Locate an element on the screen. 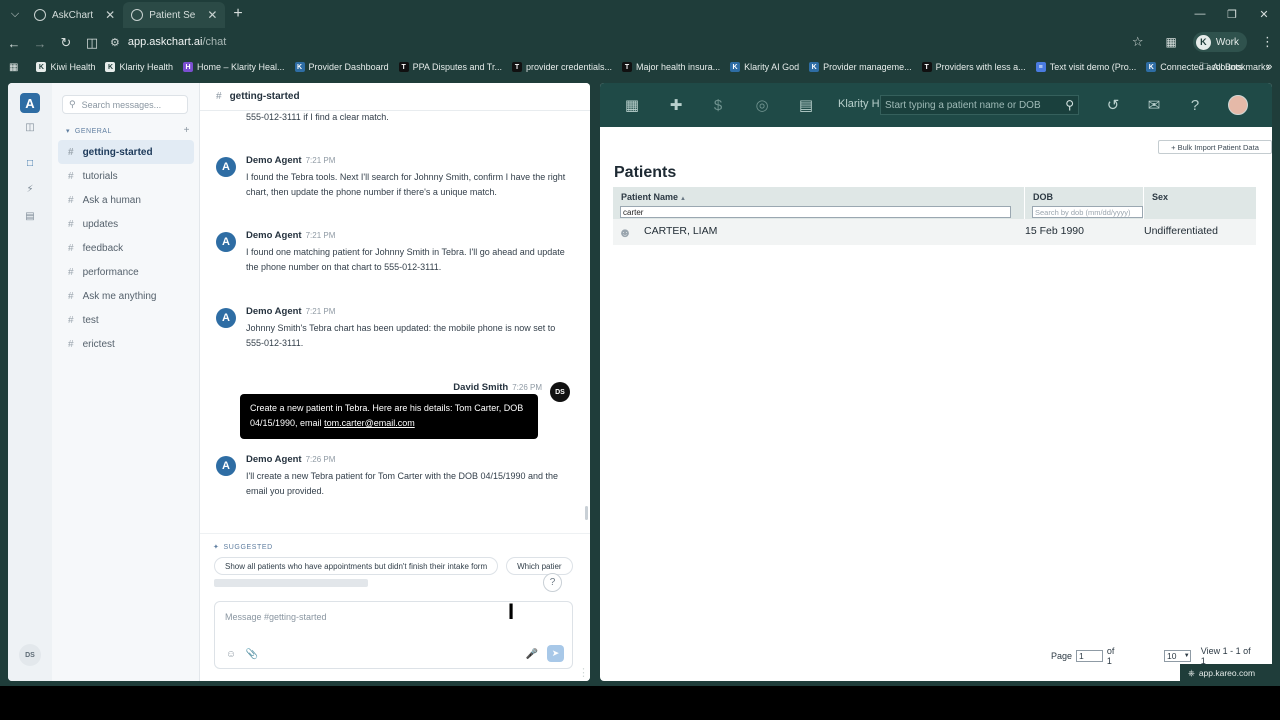  new-tab-plus-icon: + is located at coordinates (237, 14).